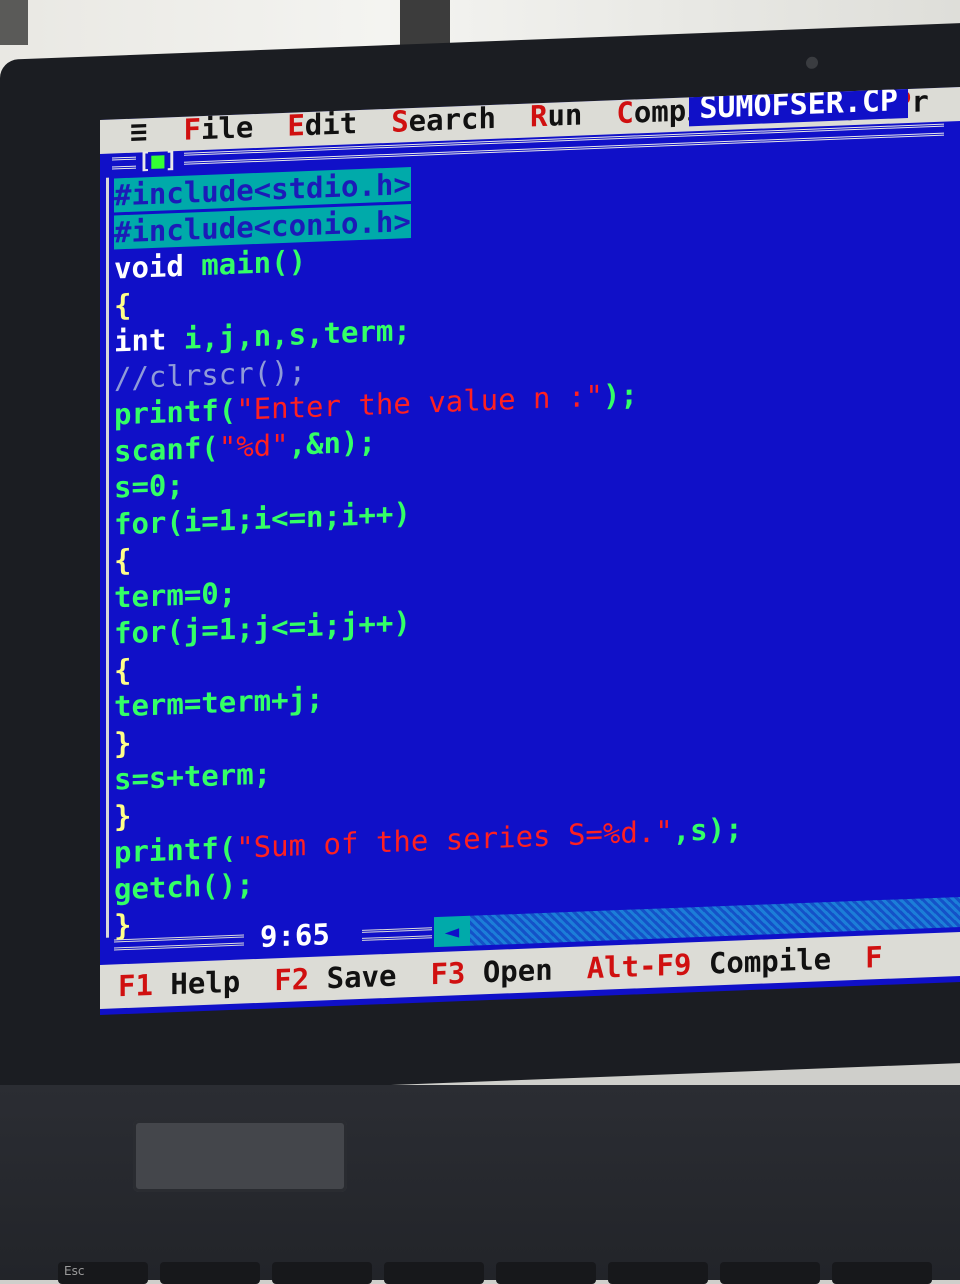 This screenshot has height=1284, width=960. I want to click on code-text: s=0;, so click(149, 486).